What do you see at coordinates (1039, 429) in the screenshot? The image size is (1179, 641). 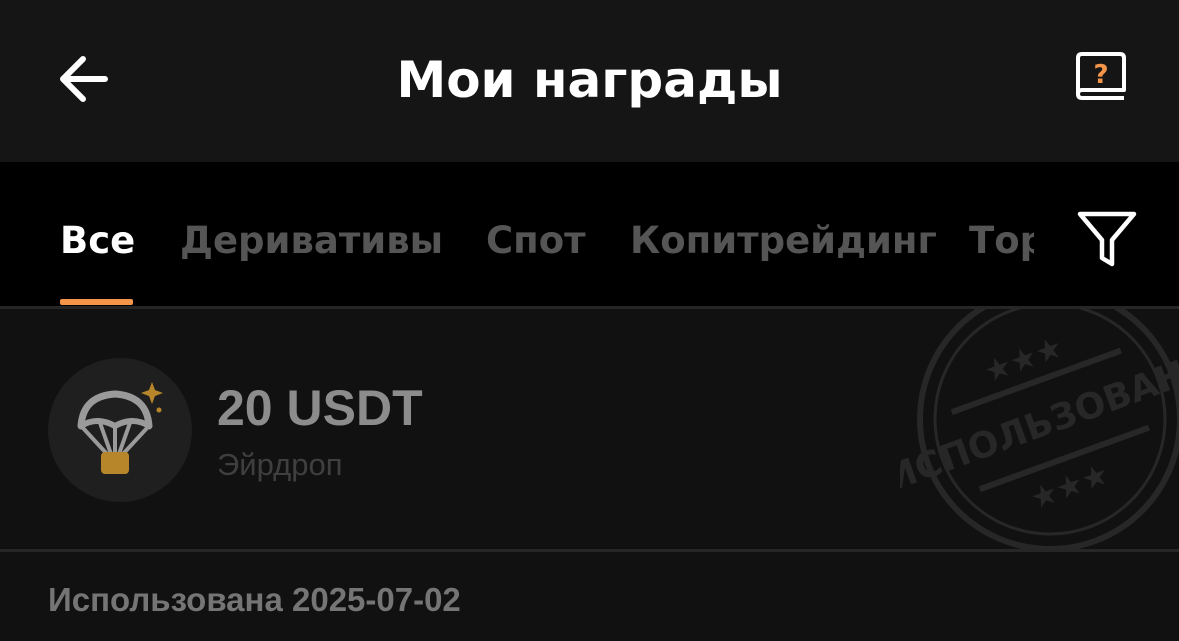 I see `used-stamp-icon: ★★★ ★★★ ИСПОЛЬЗОВАНО` at bounding box center [1039, 429].